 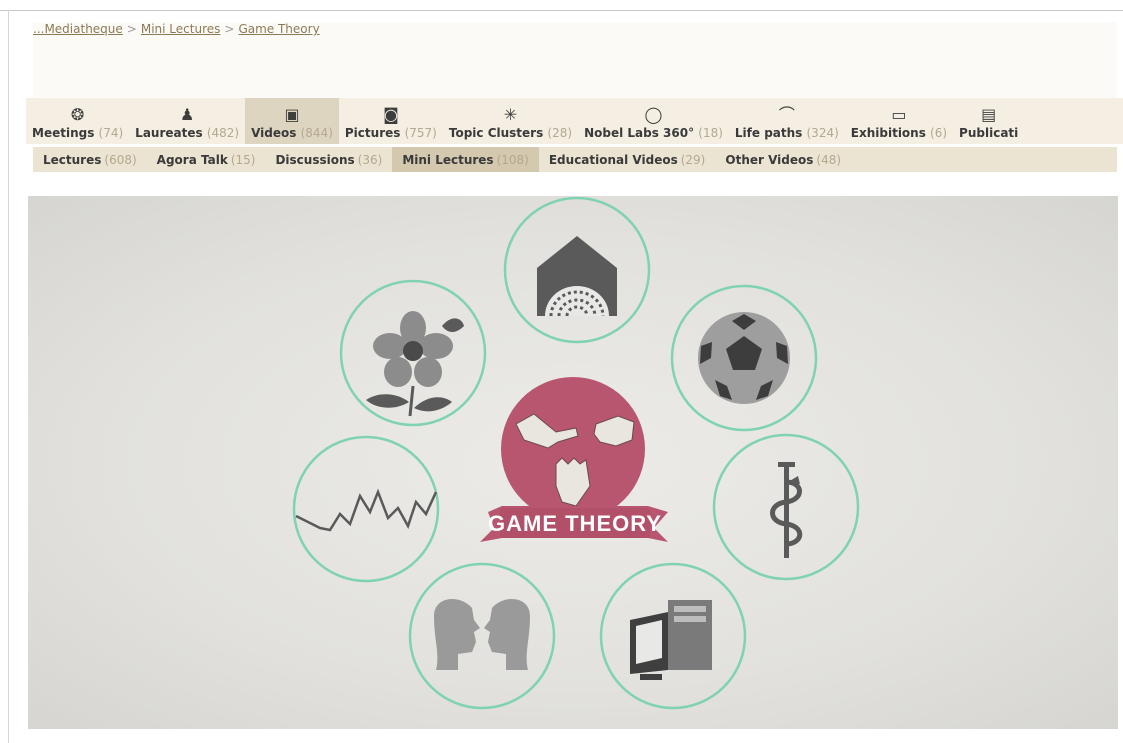 I want to click on nav-tab-label: Nobel Labs 360° (18), so click(x=653, y=133).